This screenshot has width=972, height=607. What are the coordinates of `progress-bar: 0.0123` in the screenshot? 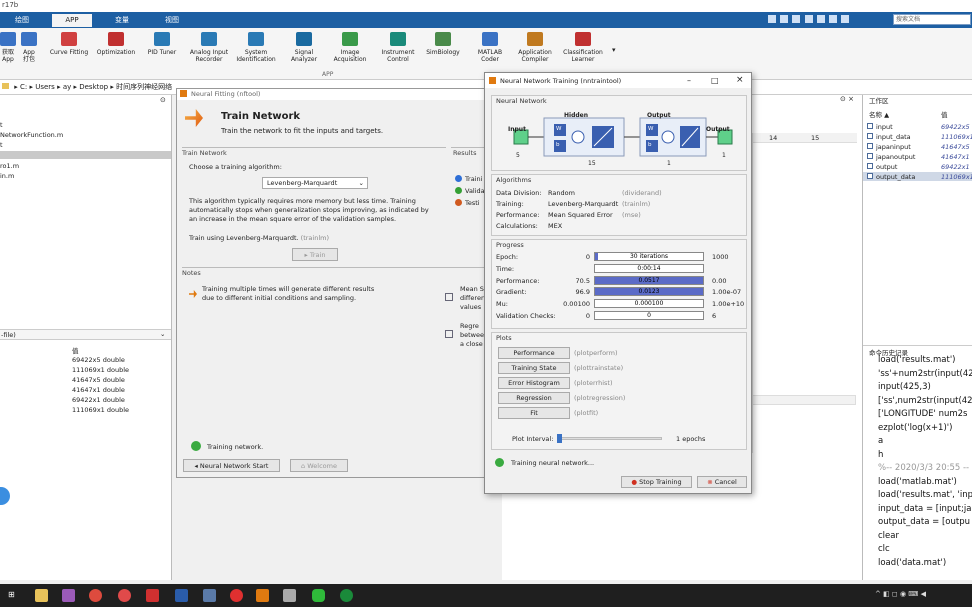 It's located at (649, 292).